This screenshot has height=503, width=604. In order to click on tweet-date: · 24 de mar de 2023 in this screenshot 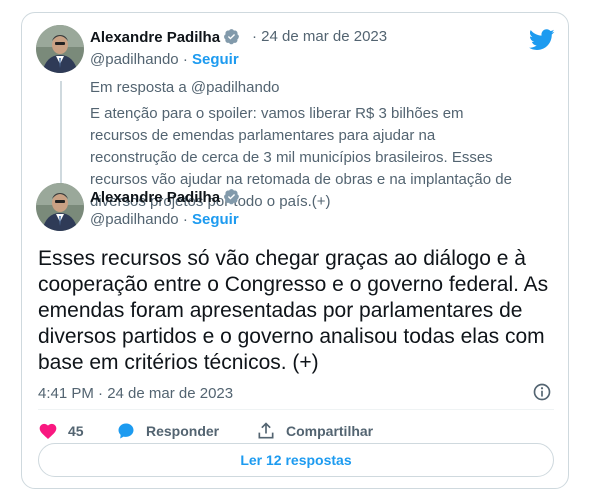, I will do `click(319, 36)`.